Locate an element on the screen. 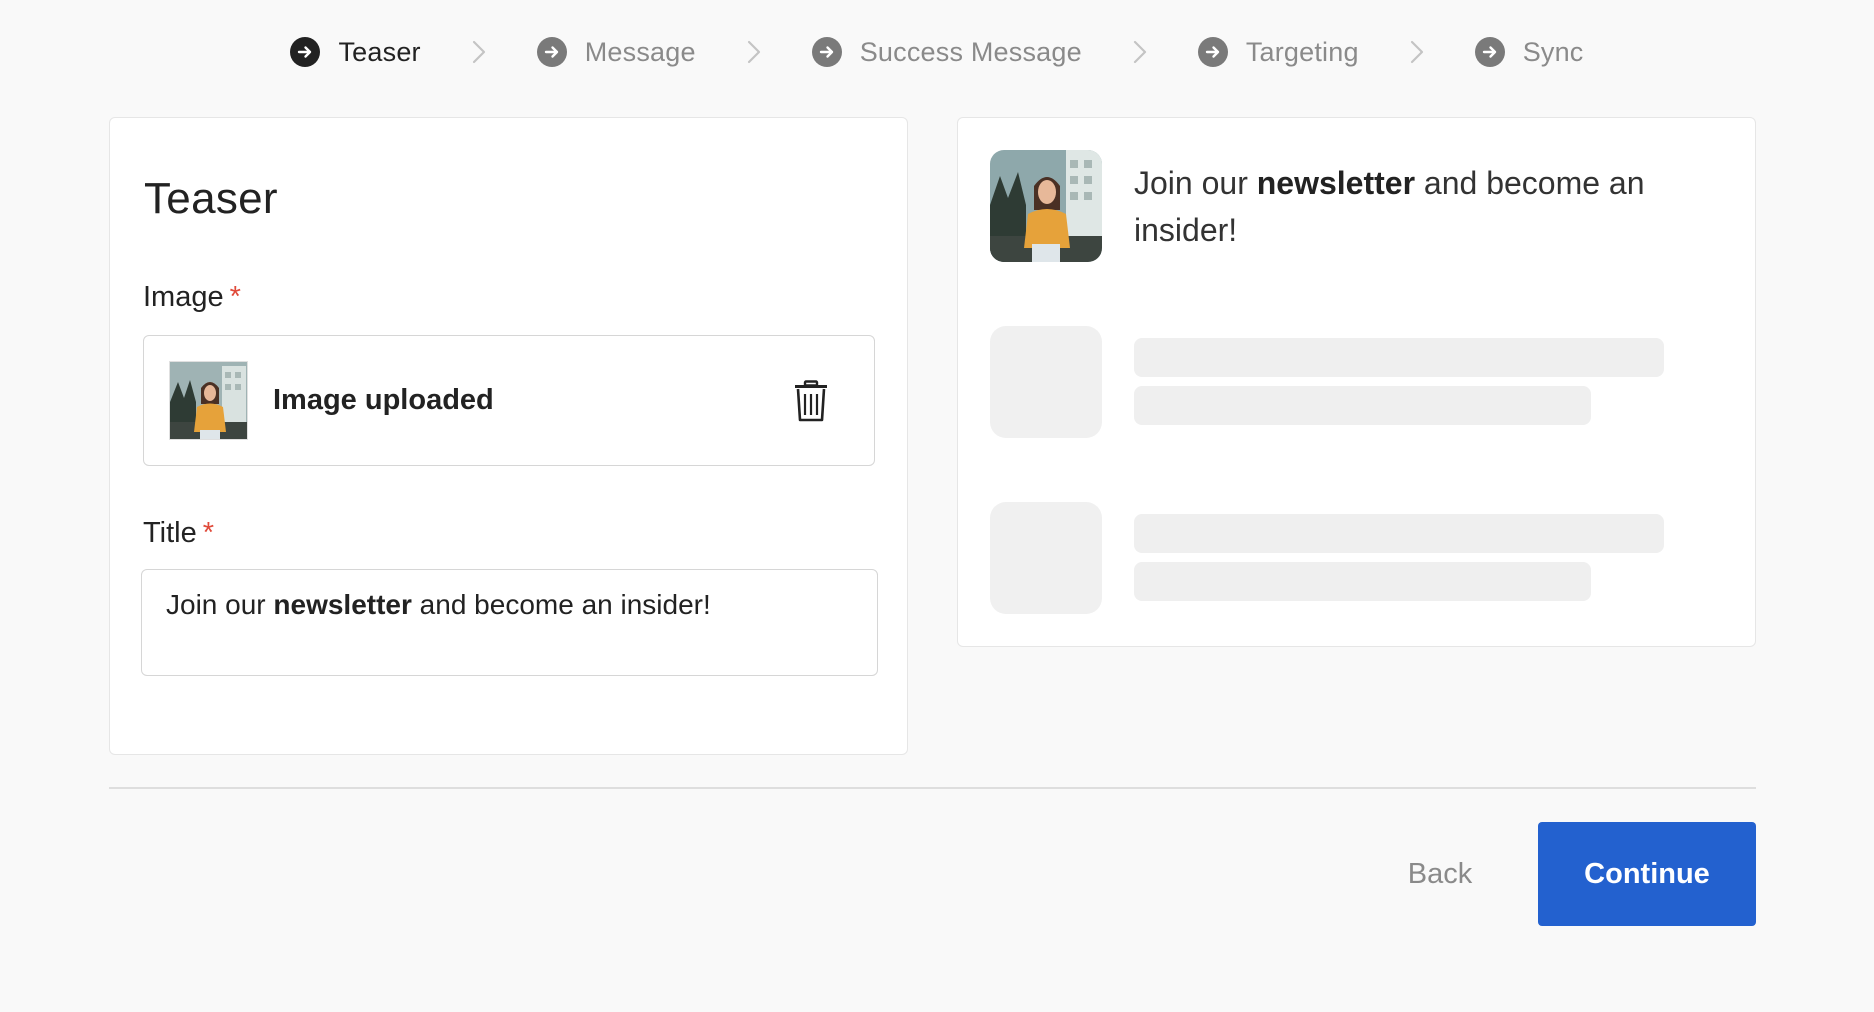  title-text-after: and become an insider! is located at coordinates (561, 604).